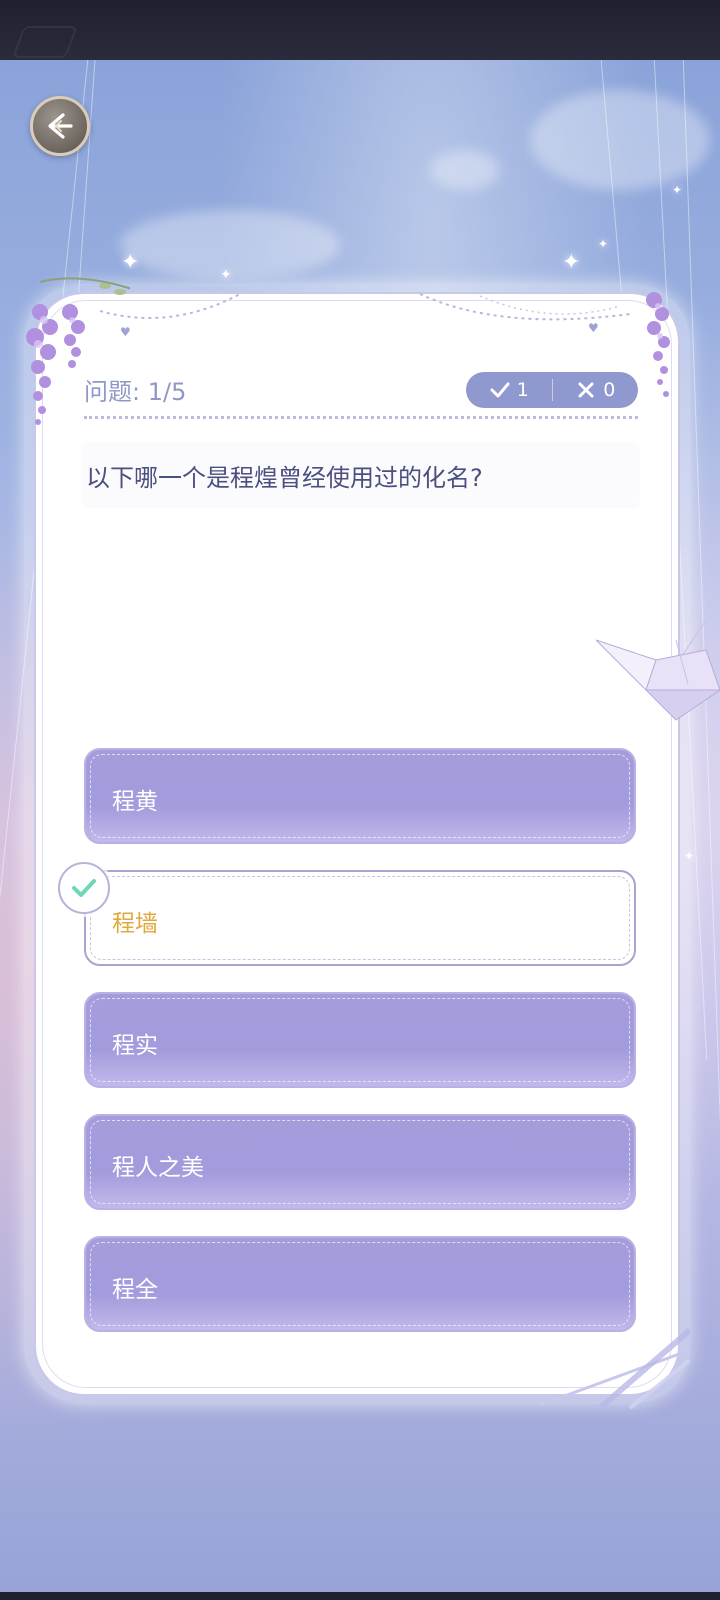 This screenshot has width=720, height=1600. What do you see at coordinates (596, 390) in the screenshot?
I see `wrong-count-group: 0` at bounding box center [596, 390].